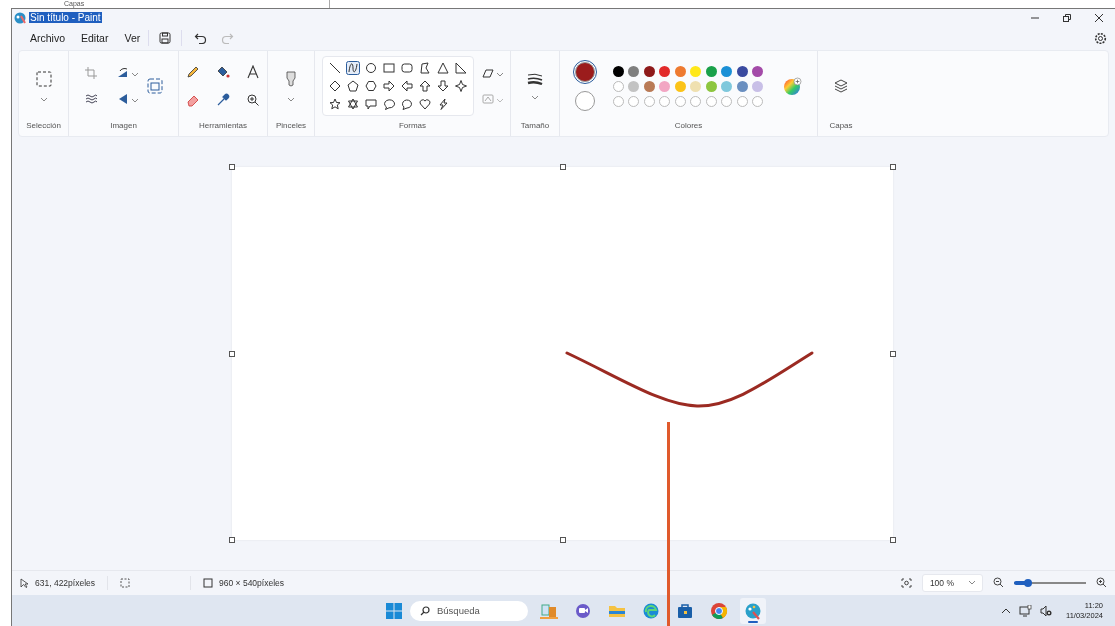  What do you see at coordinates (165, 38) in the screenshot?
I see `save-icon` at bounding box center [165, 38].